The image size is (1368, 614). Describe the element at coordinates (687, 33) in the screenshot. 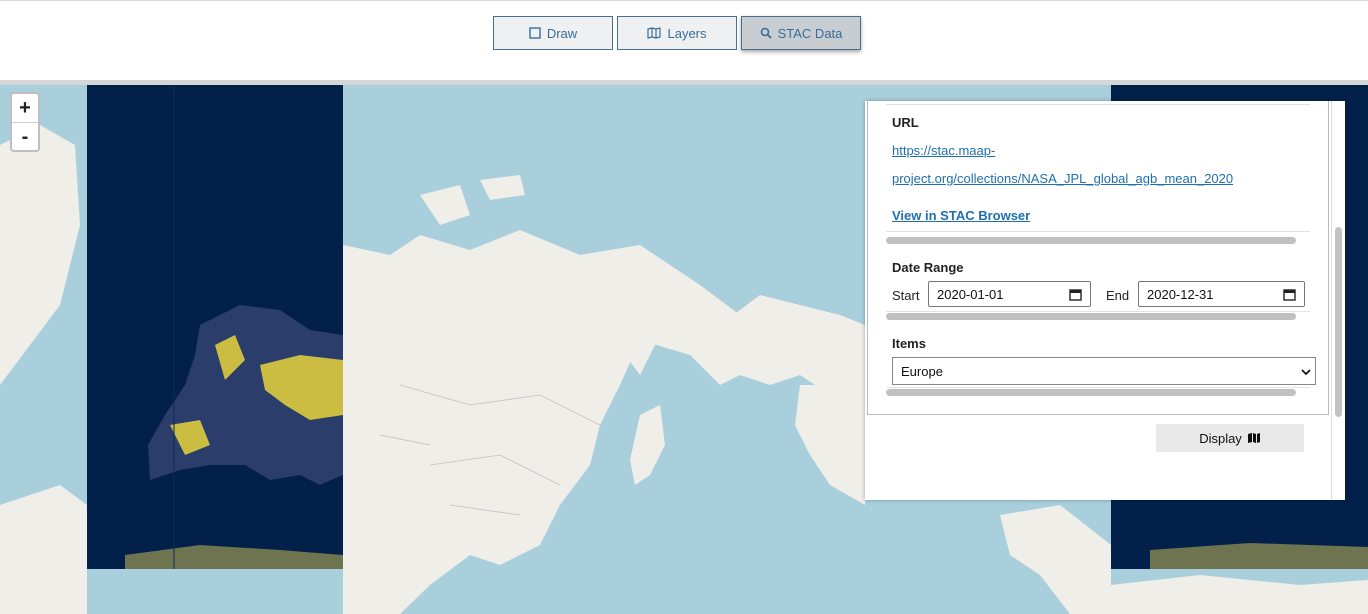

I see `layers-button-label: Layers` at that location.